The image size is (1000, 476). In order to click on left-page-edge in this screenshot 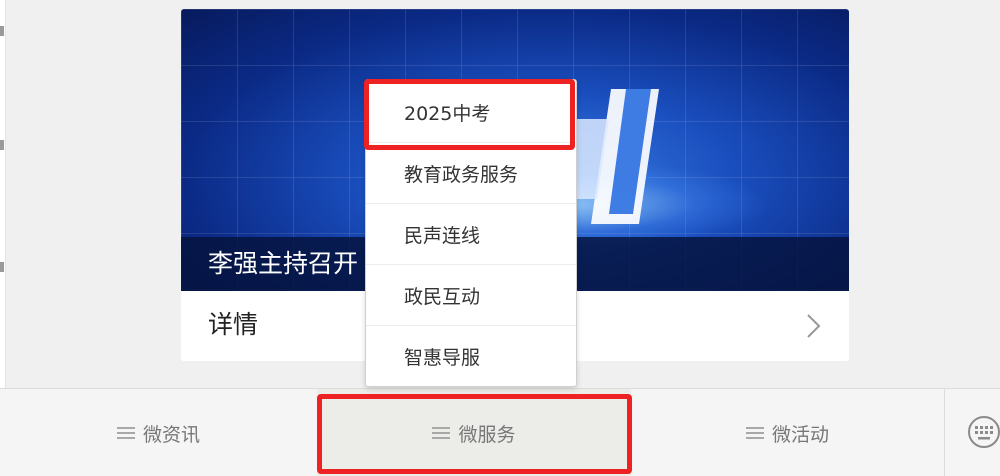, I will do `click(3, 194)`.